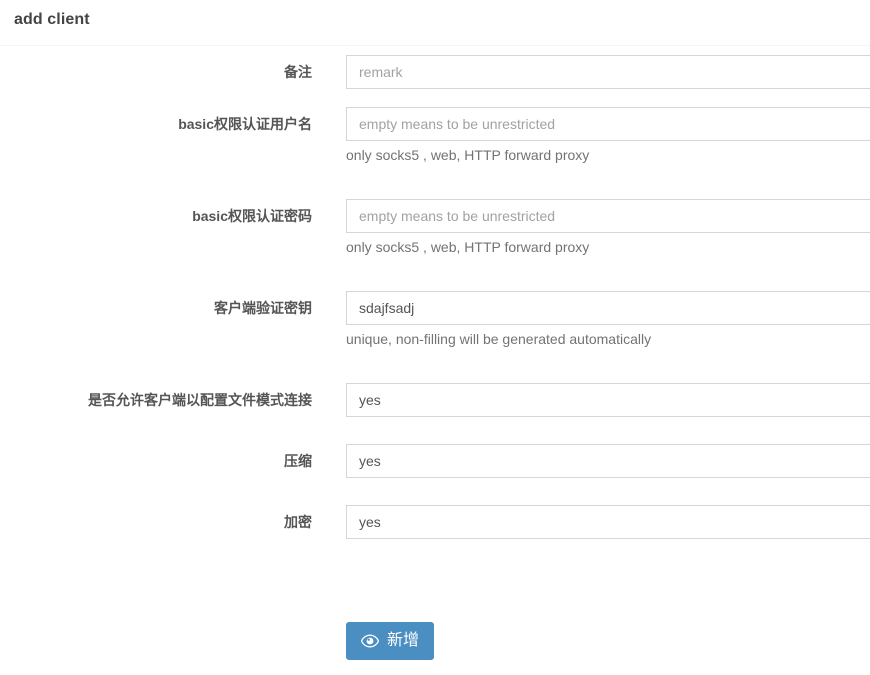 This screenshot has width=870, height=675. I want to click on page-title: add client, so click(52, 19).